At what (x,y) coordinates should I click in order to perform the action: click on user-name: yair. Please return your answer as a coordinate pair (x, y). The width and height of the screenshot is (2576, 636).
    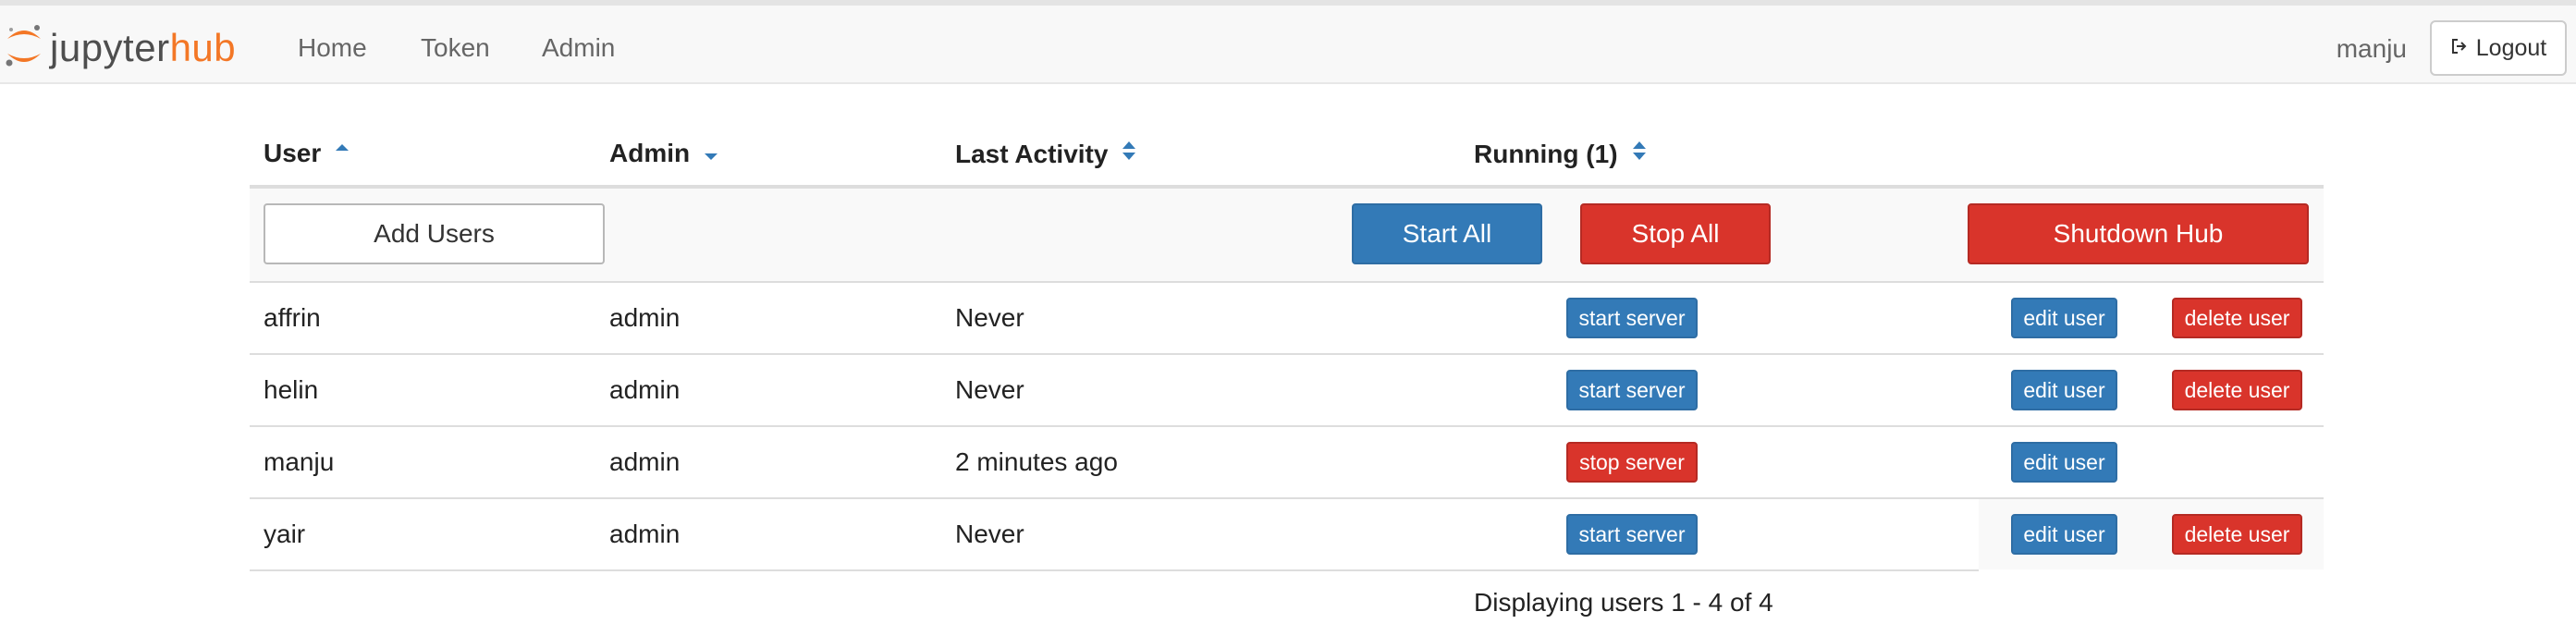
    Looking at the image, I should click on (285, 534).